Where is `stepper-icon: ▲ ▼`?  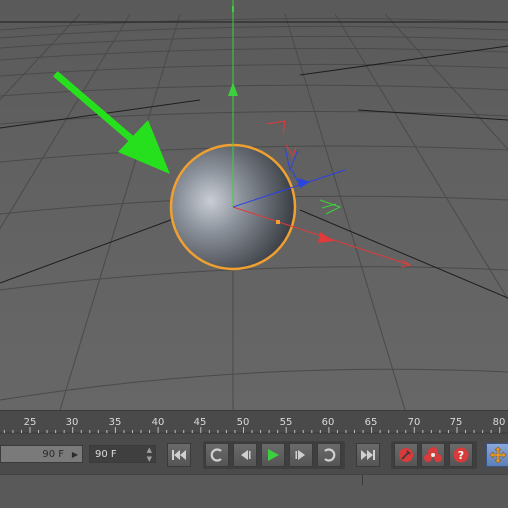 stepper-icon: ▲ ▼ is located at coordinates (149, 455).